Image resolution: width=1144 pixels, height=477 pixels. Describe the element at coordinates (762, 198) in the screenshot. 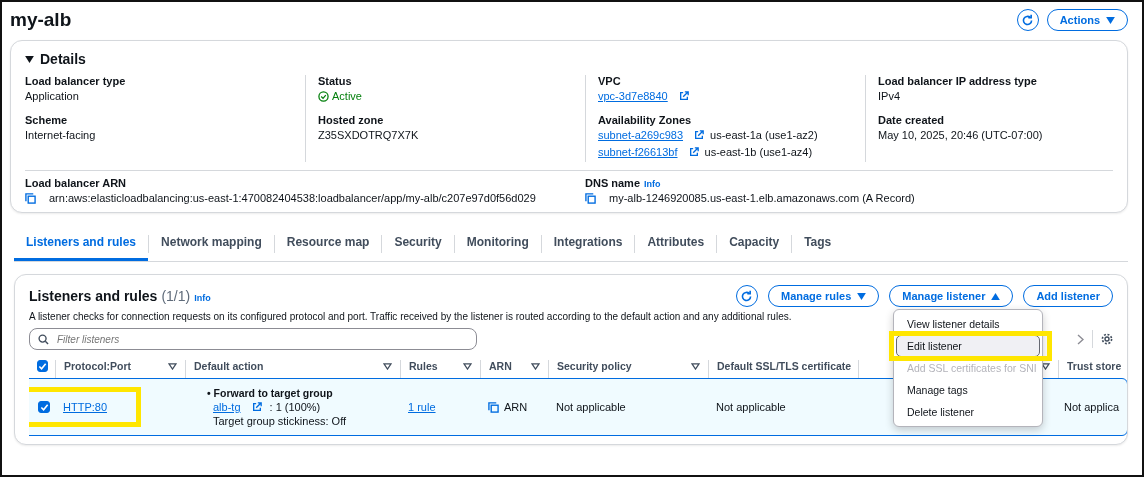

I see `field-value: my-alb-1246920085.us-east-1.elb.amazonaws.com (A Record)` at that location.